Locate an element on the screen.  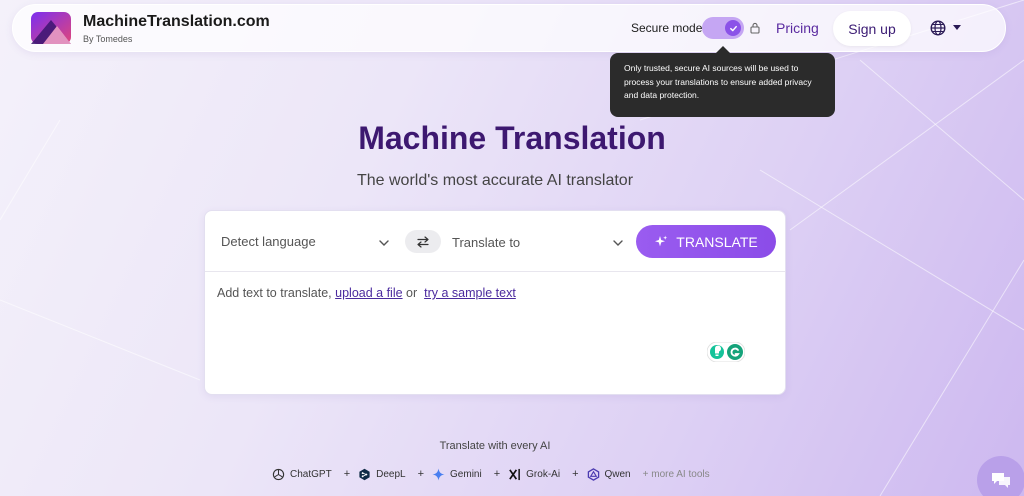
chatgpt-icon is located at coordinates (278, 474).